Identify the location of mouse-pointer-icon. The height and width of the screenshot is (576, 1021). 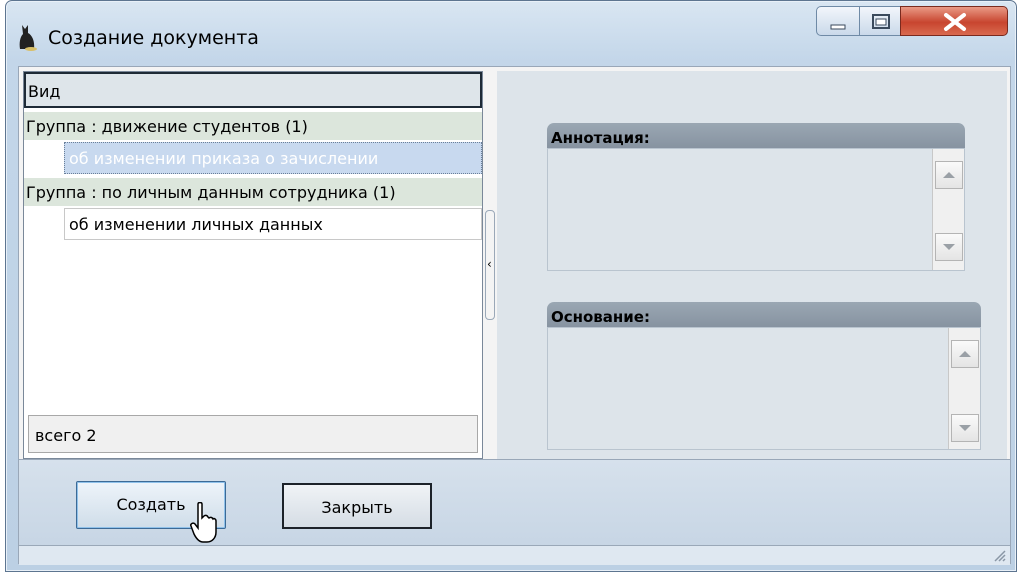
(203, 522).